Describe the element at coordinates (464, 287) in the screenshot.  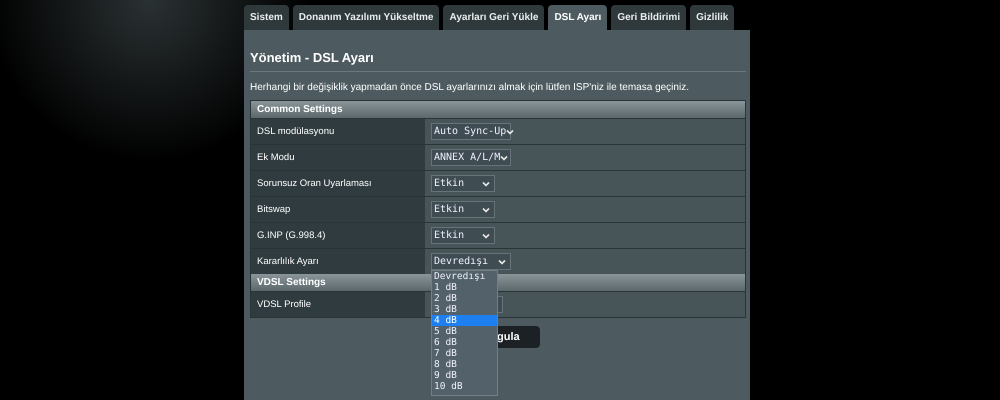
I see `dropdown-option: 1 dB` at that location.